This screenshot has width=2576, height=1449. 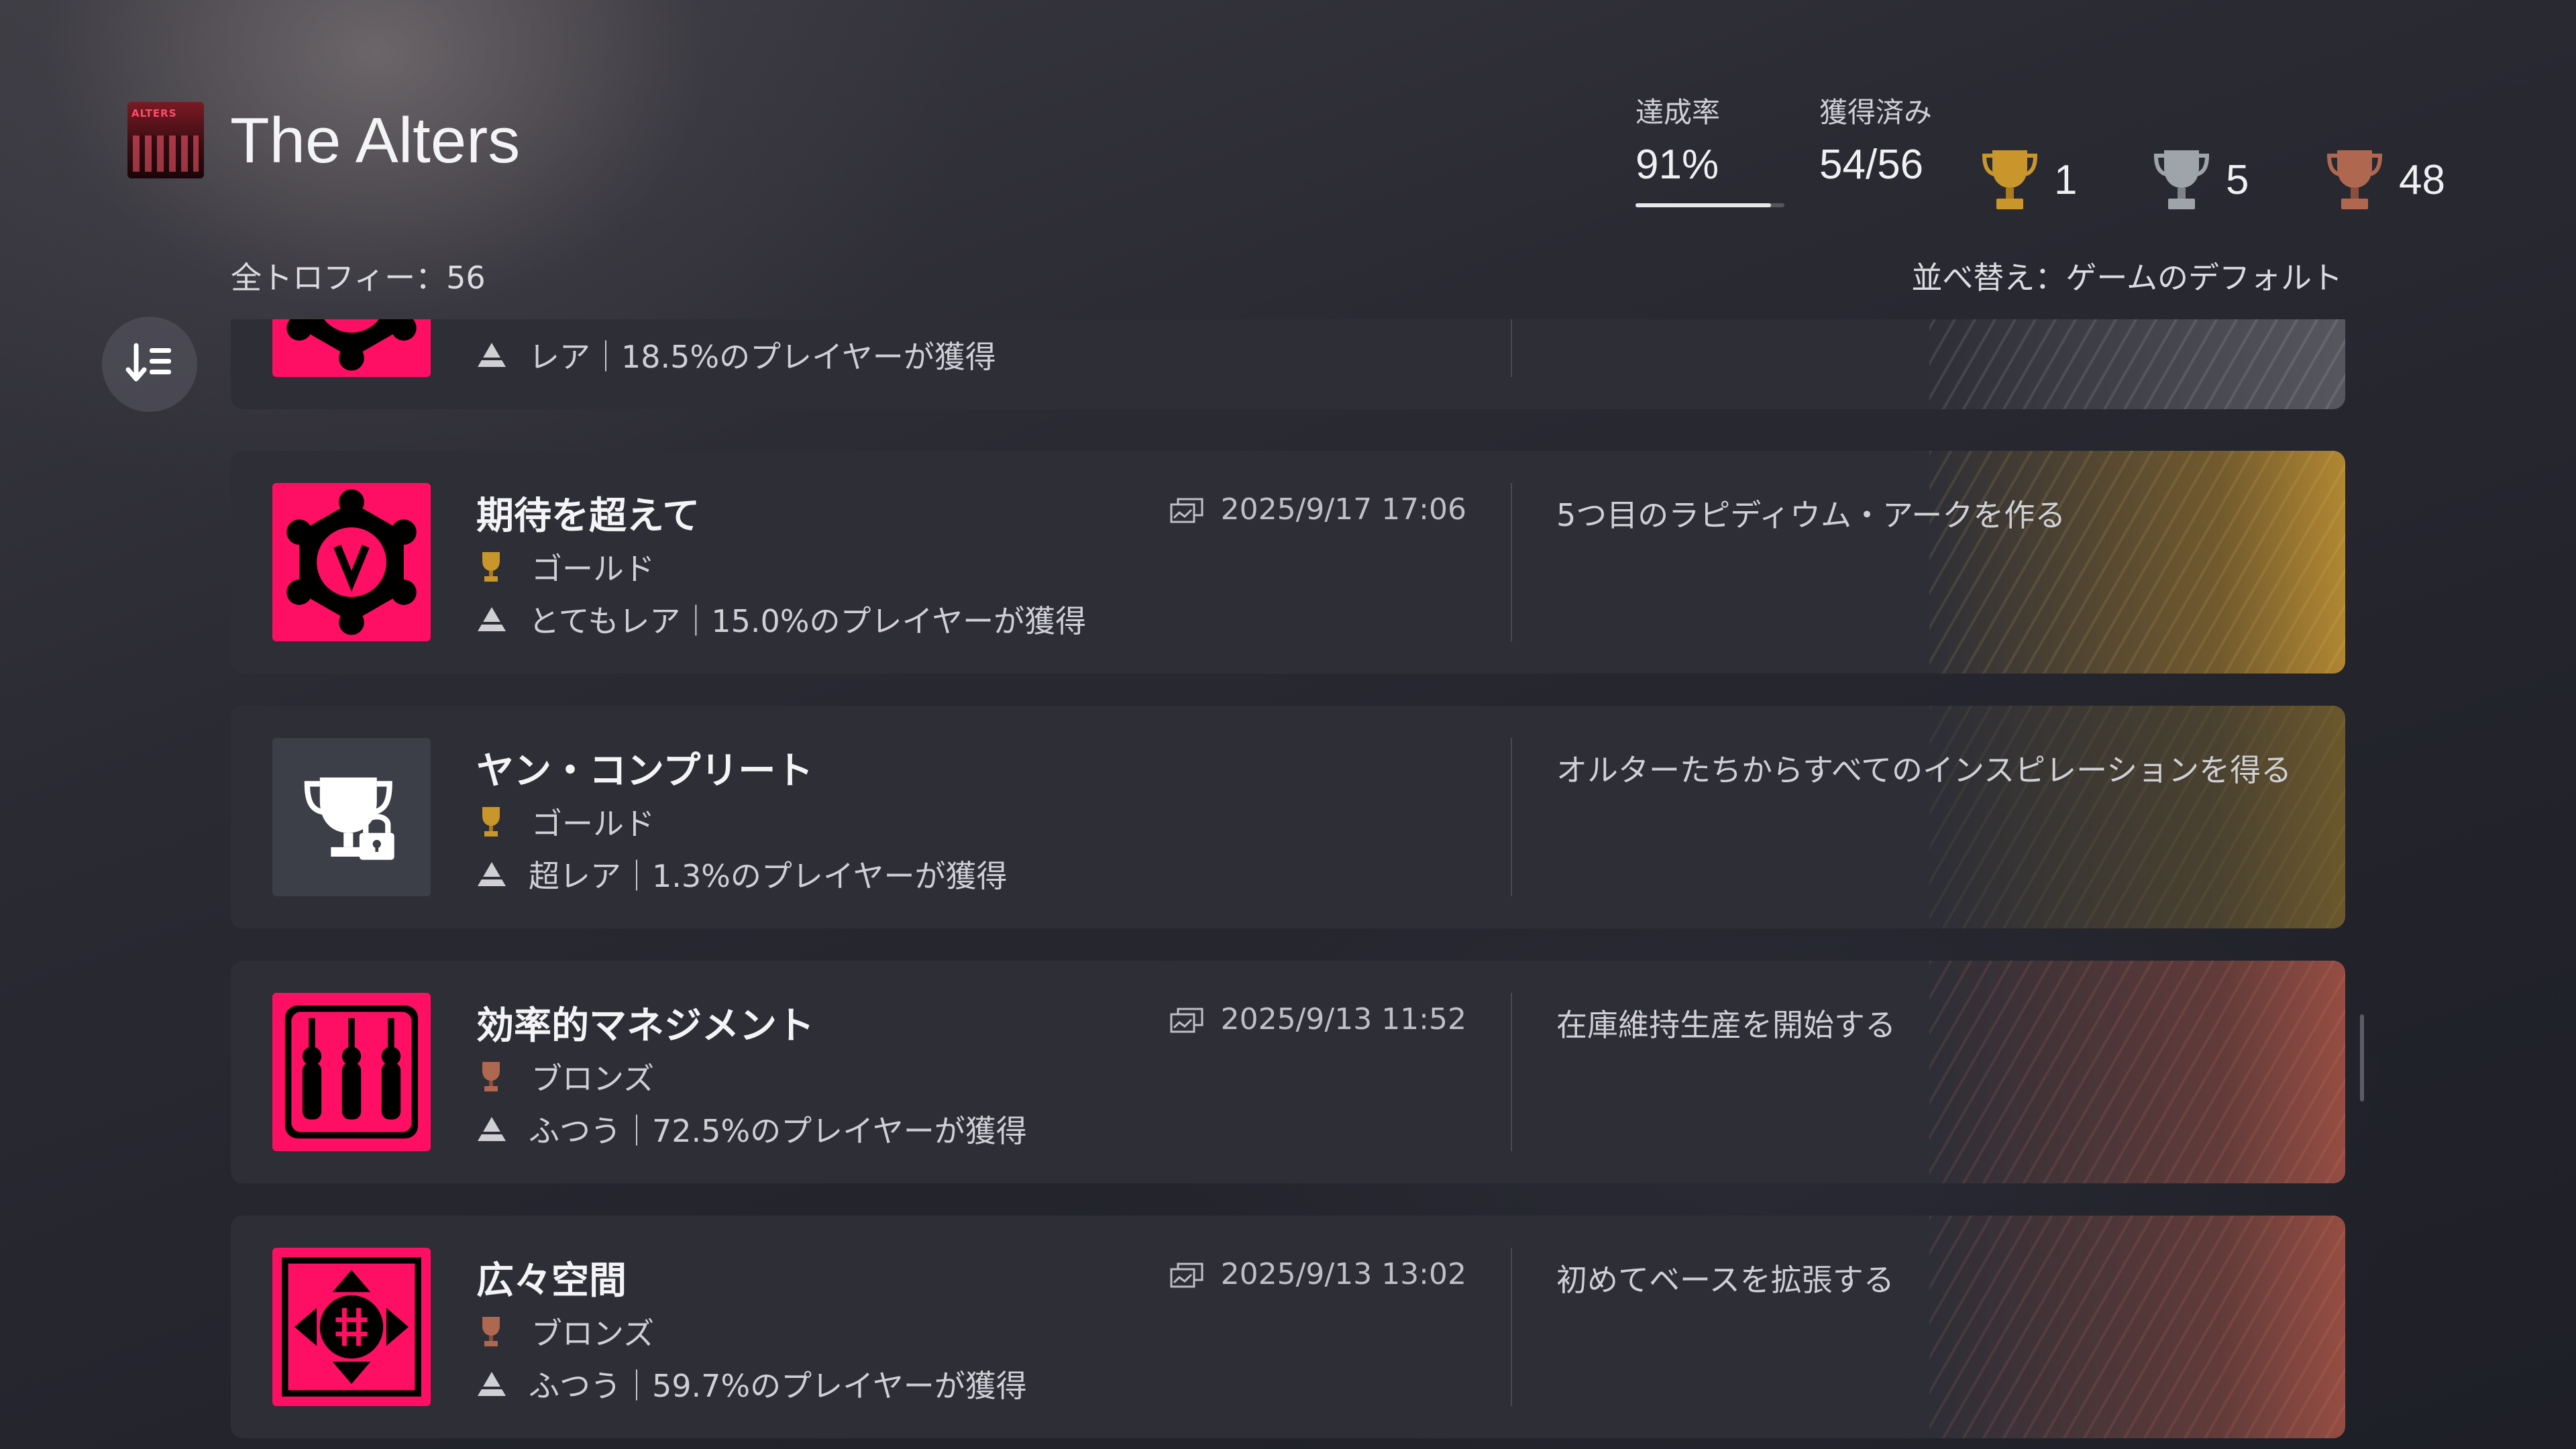 I want to click on trophy-name: 効率的マネジメント, so click(x=645, y=1026).